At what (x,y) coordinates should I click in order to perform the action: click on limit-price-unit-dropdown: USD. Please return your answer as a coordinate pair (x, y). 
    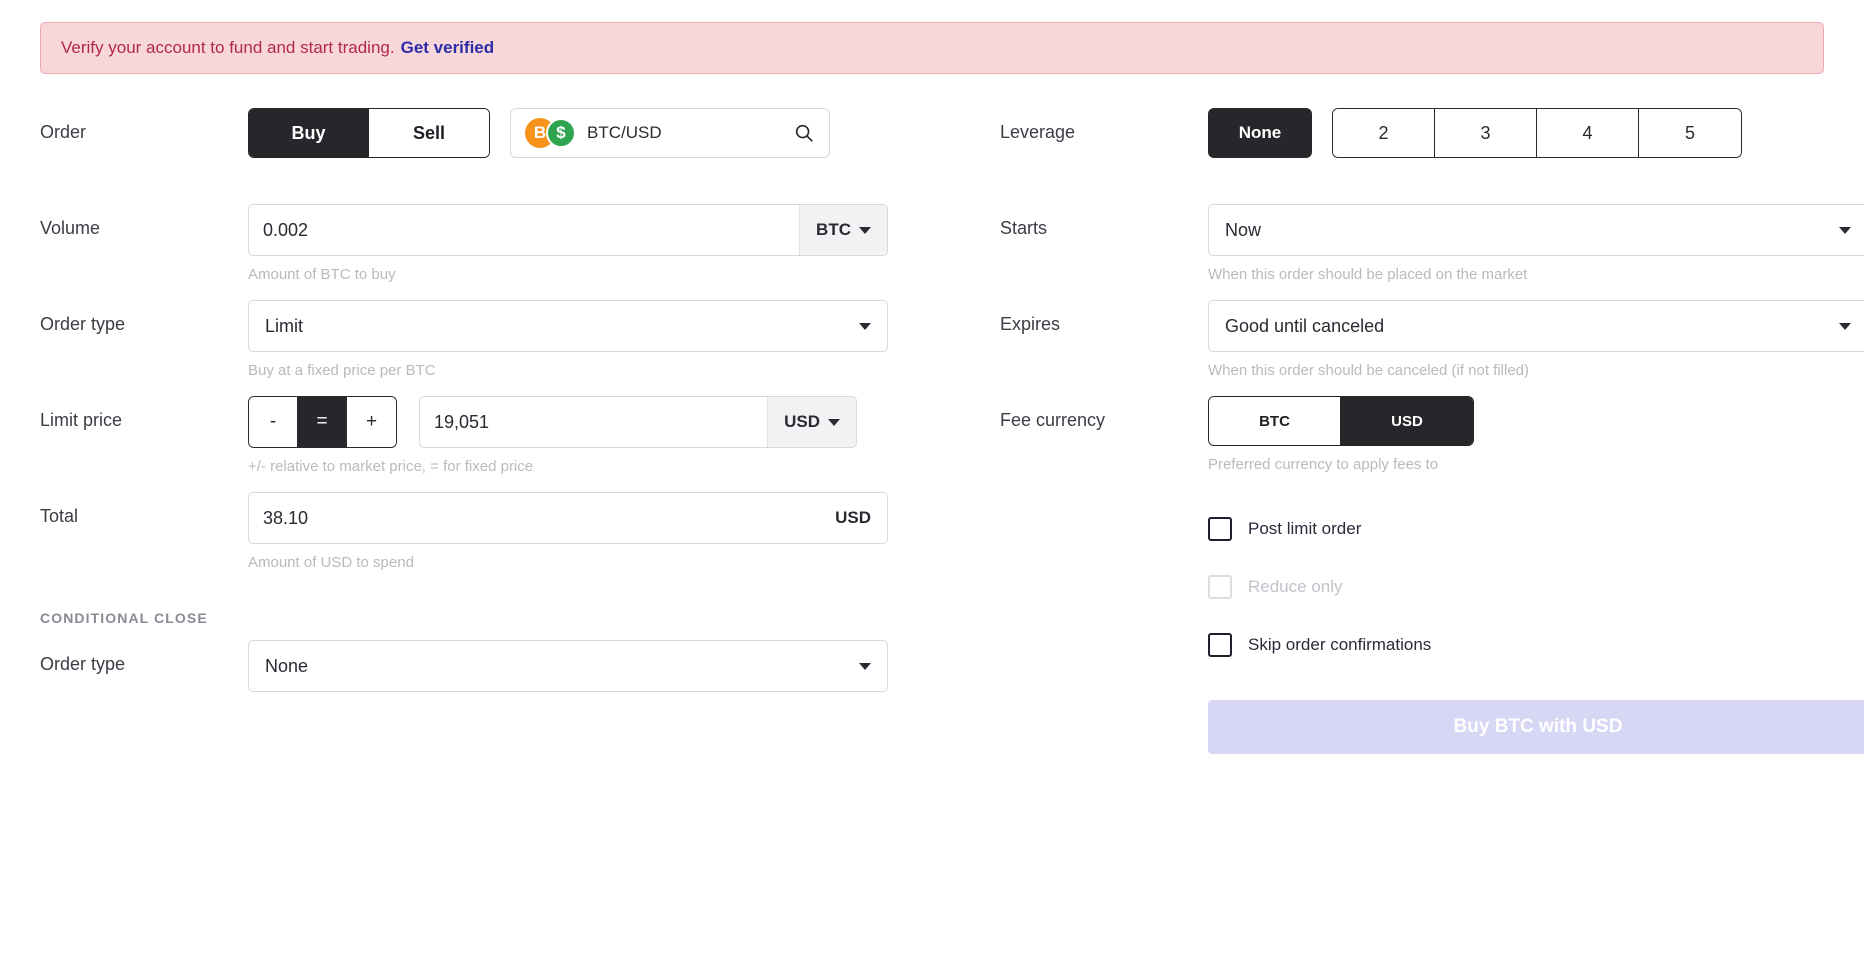
    Looking at the image, I should click on (811, 422).